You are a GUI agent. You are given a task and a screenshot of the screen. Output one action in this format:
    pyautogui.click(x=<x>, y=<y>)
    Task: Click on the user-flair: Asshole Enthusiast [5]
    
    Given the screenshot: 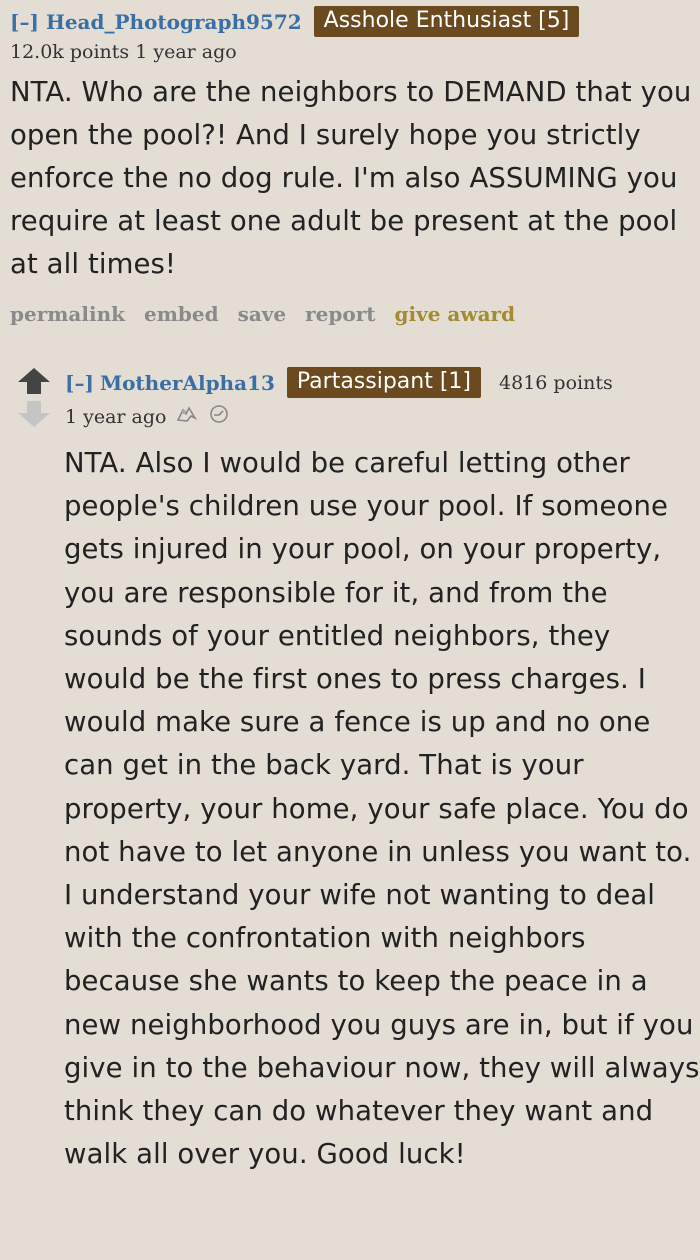 What is the action you would take?
    pyautogui.click(x=446, y=22)
    